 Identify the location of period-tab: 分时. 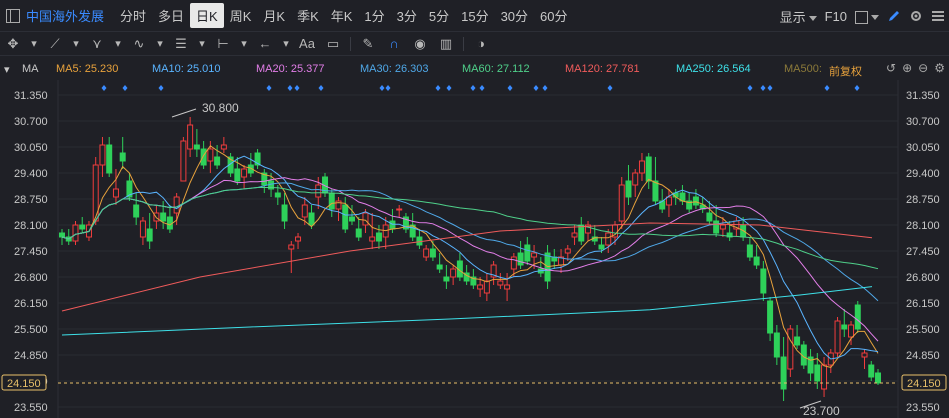
(133, 15).